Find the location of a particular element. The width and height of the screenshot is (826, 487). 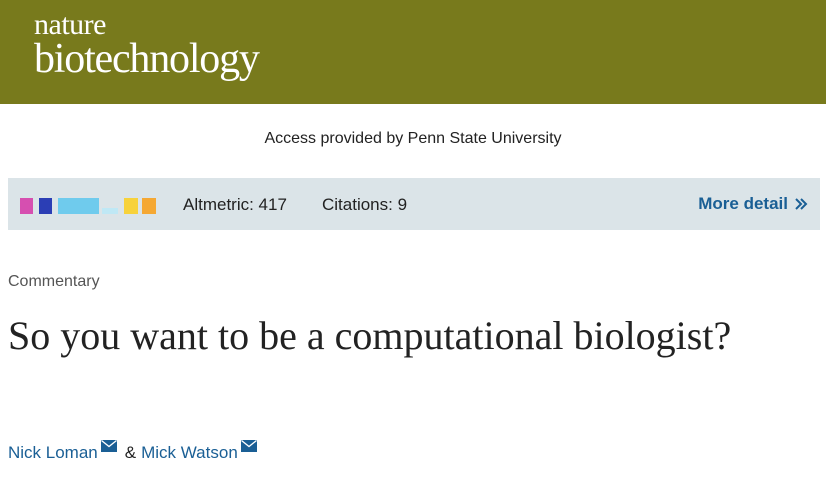

more-detail-link: More detail is located at coordinates (753, 204).